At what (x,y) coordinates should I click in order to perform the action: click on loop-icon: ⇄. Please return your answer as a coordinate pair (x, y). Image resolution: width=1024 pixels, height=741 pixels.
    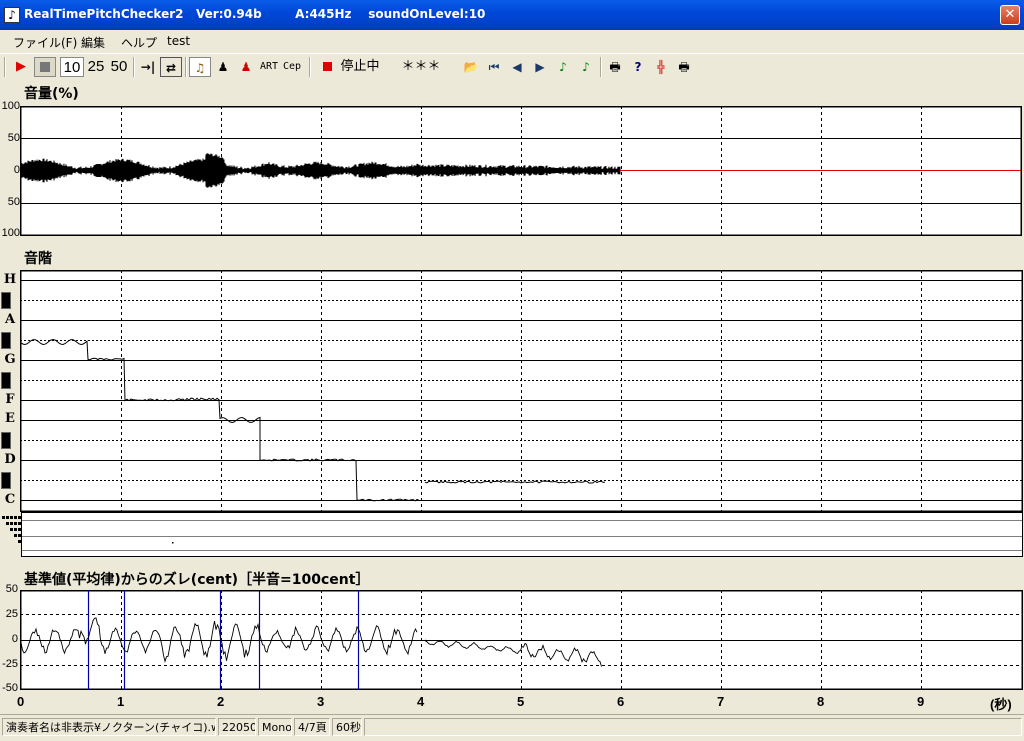
    Looking at the image, I should click on (171, 68).